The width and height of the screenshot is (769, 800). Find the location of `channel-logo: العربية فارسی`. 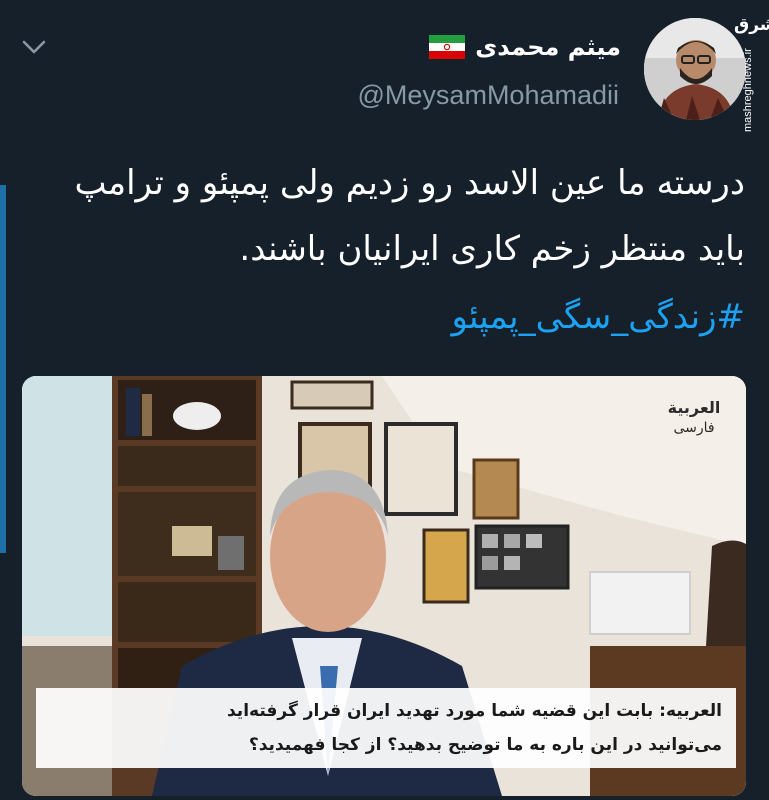

channel-logo: العربية فارسی is located at coordinates (694, 418).